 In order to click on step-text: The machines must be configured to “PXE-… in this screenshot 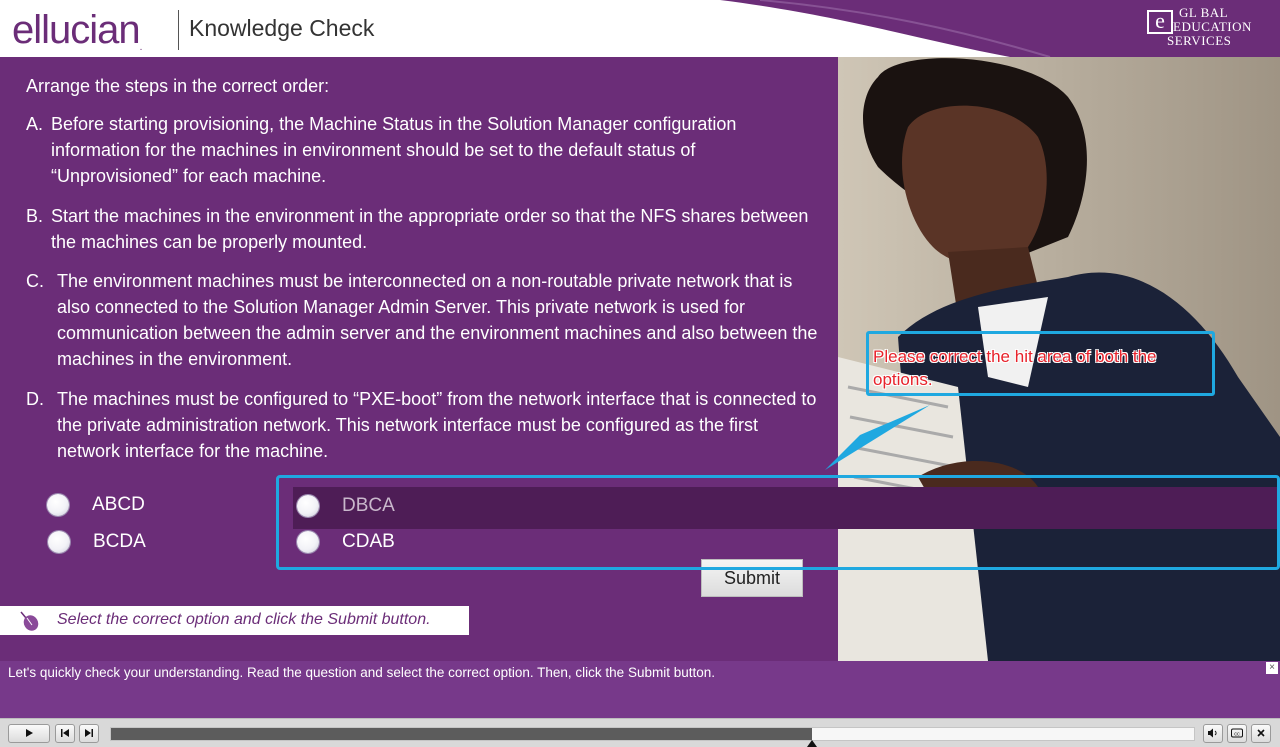, I will do `click(437, 425)`.